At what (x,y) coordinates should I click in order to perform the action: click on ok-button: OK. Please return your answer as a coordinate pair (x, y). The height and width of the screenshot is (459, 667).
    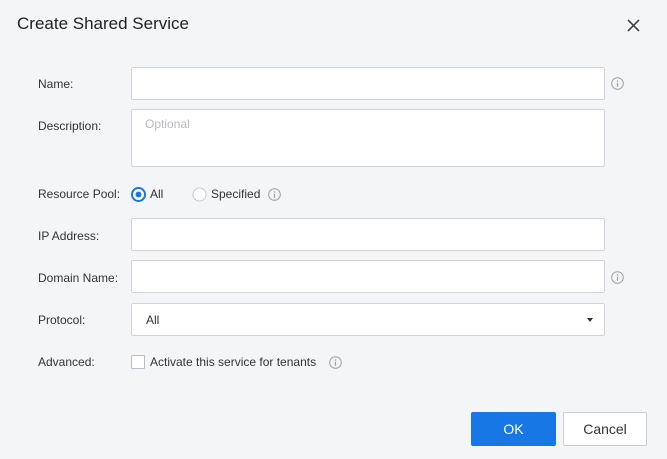
    Looking at the image, I should click on (513, 429).